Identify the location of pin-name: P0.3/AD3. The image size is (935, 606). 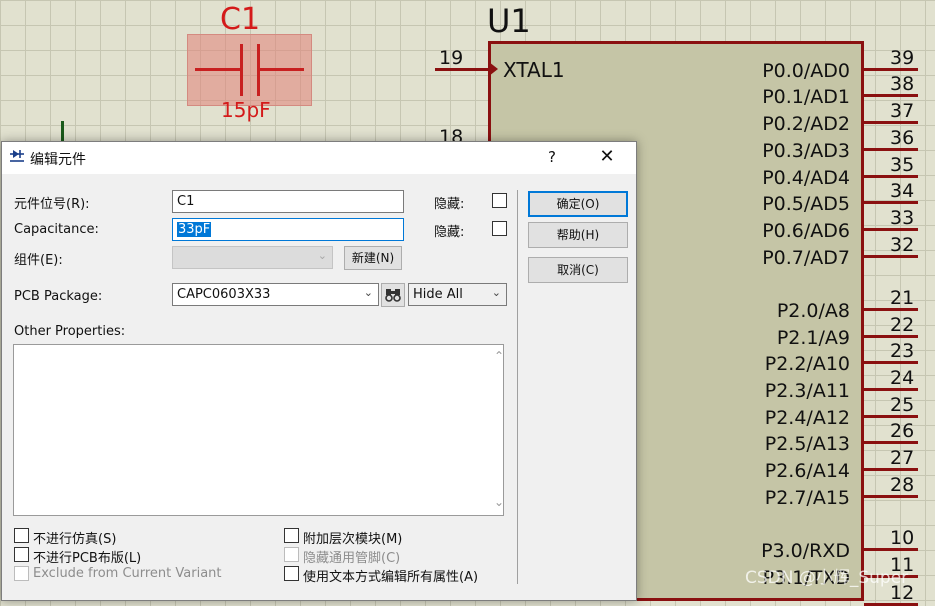
(806, 151).